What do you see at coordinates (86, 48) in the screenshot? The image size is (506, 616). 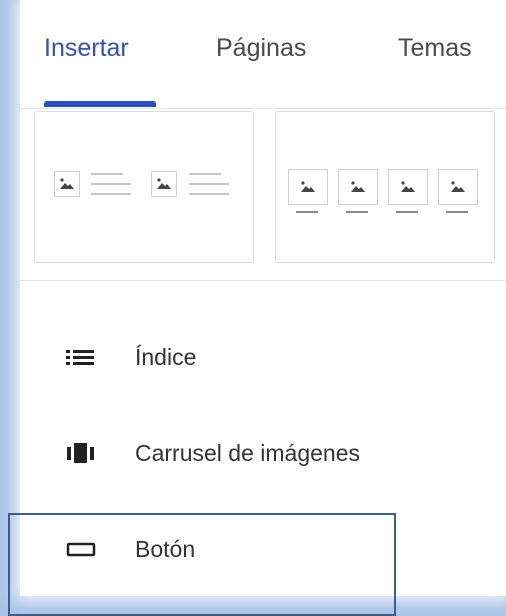 I see `tab-insertar: Insertar` at bounding box center [86, 48].